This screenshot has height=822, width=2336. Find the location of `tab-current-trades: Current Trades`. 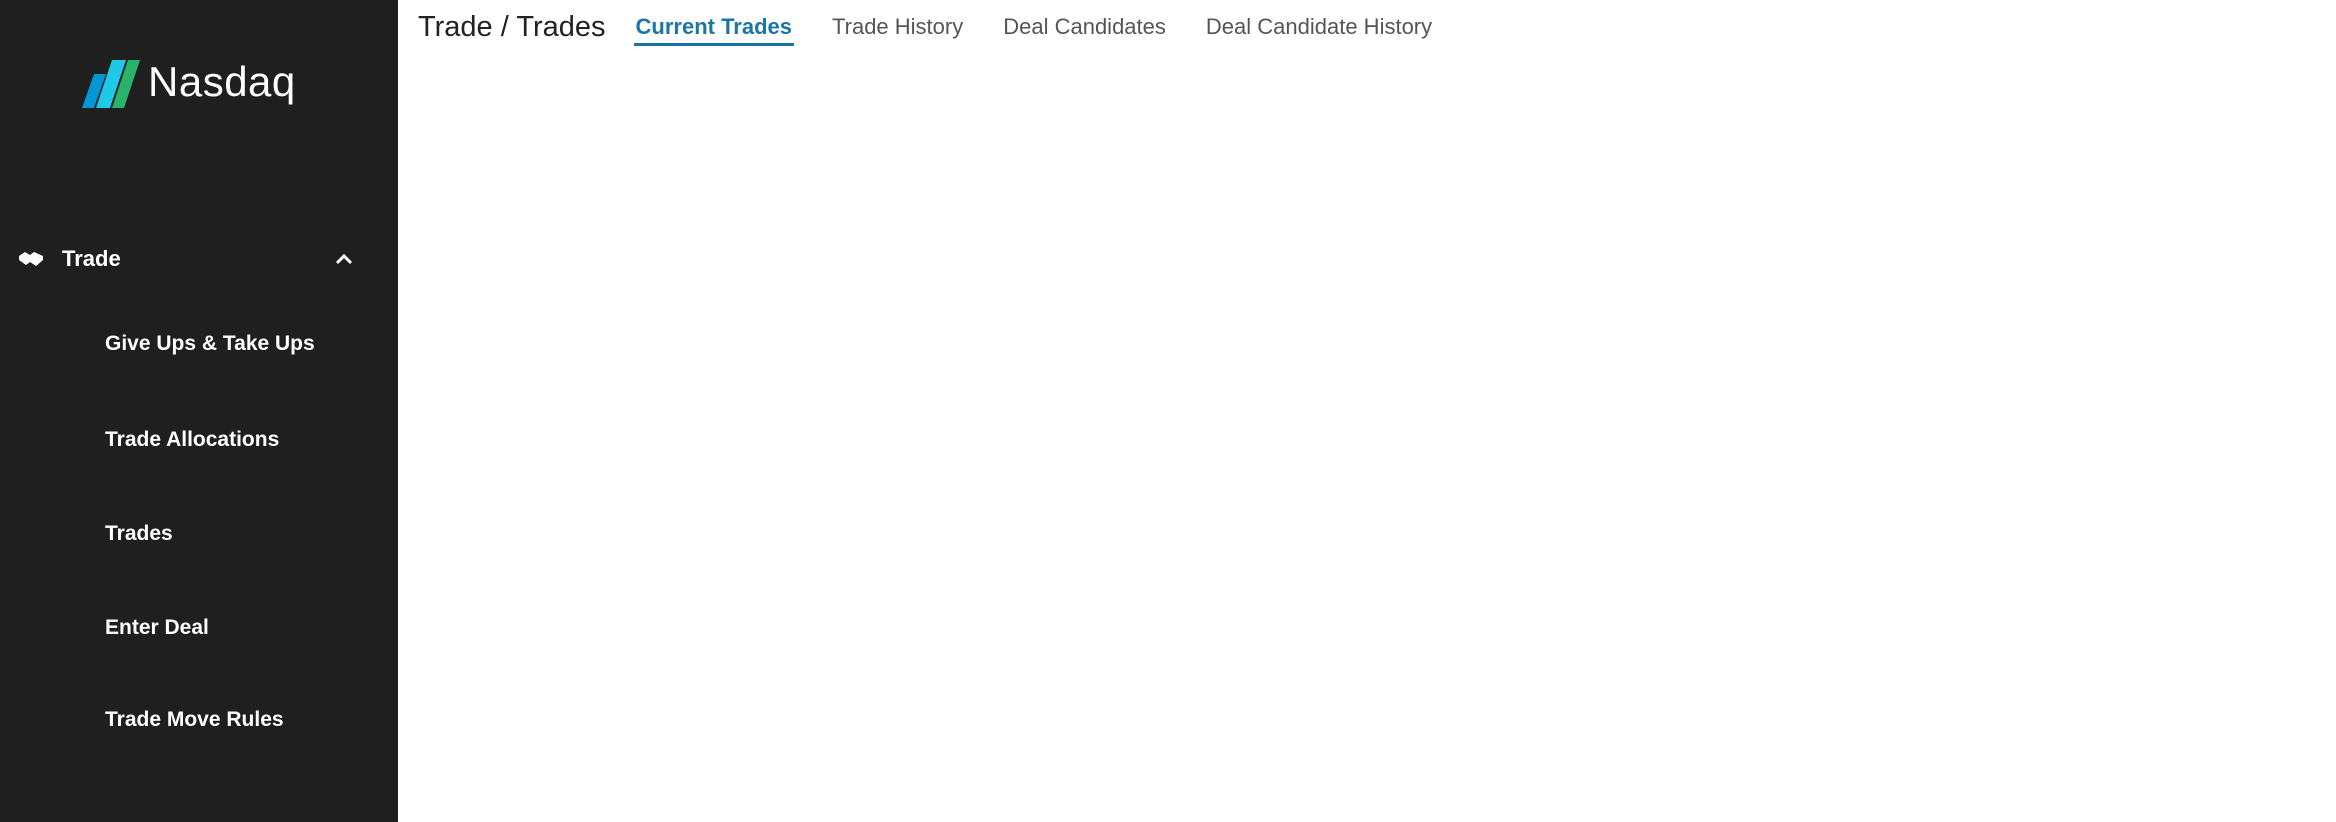

tab-current-trades: Current Trades is located at coordinates (713, 27).